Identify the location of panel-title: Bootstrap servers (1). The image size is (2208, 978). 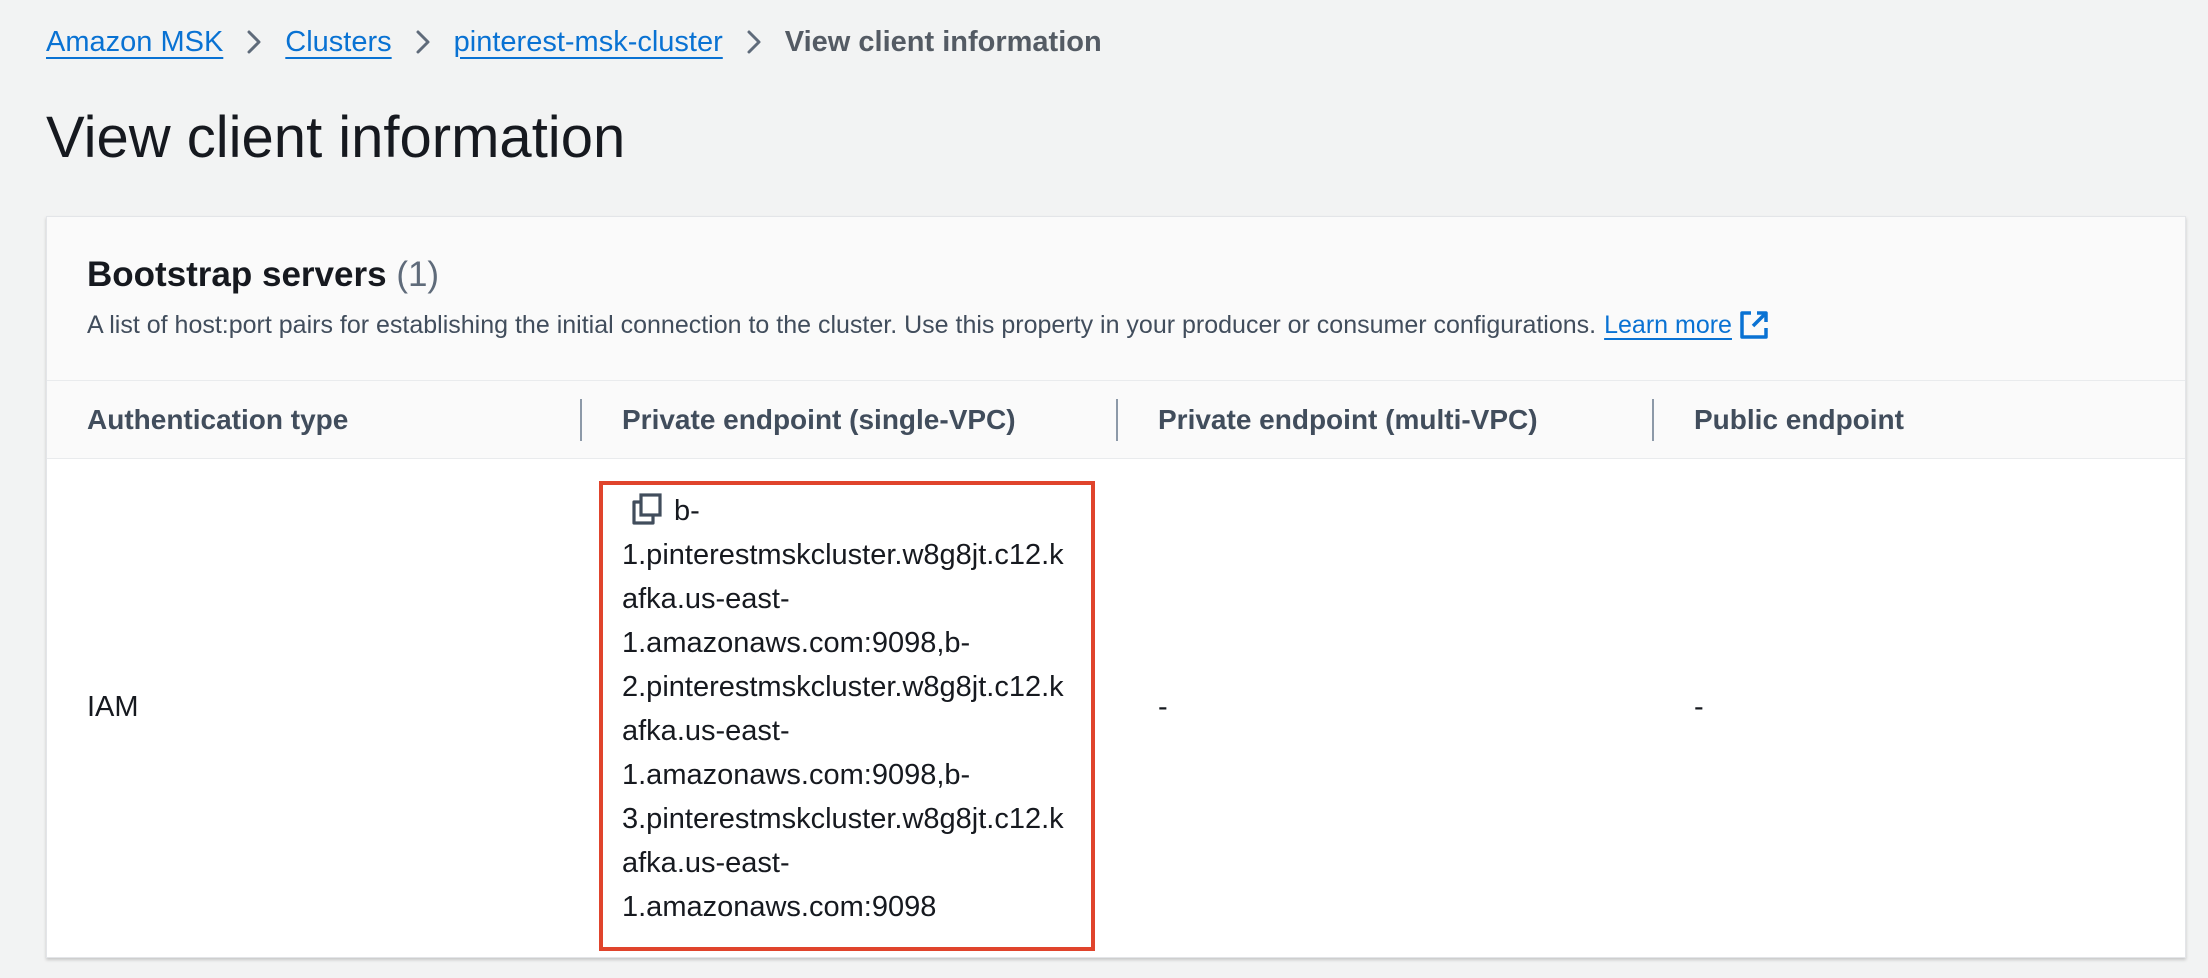
(263, 275).